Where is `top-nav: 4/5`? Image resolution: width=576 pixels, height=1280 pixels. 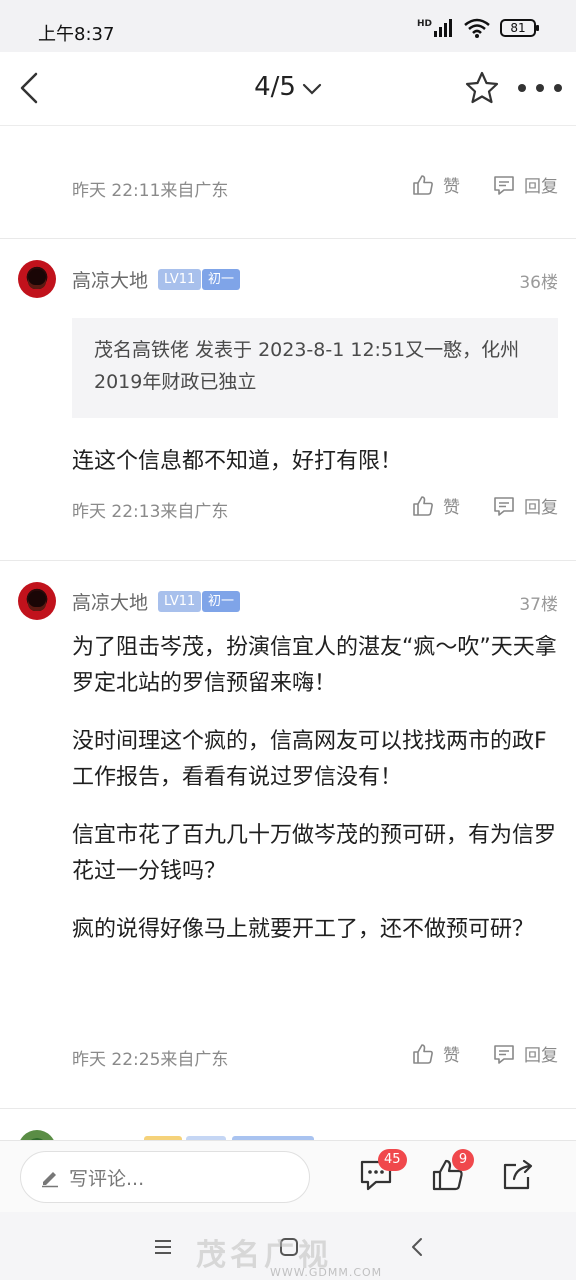
top-nav: 4/5 is located at coordinates (288, 89).